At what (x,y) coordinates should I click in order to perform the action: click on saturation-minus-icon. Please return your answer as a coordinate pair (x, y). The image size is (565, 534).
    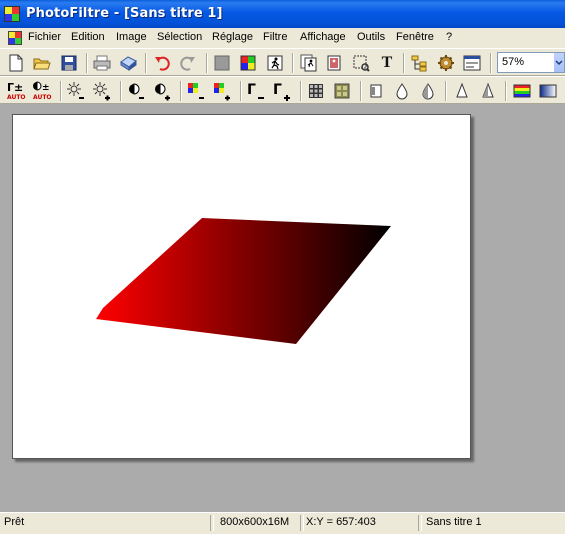
    Looking at the image, I should click on (196, 91).